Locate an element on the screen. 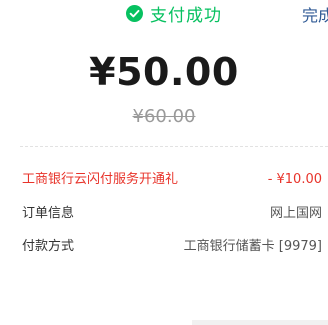  done-button: 完成 is located at coordinates (315, 14).